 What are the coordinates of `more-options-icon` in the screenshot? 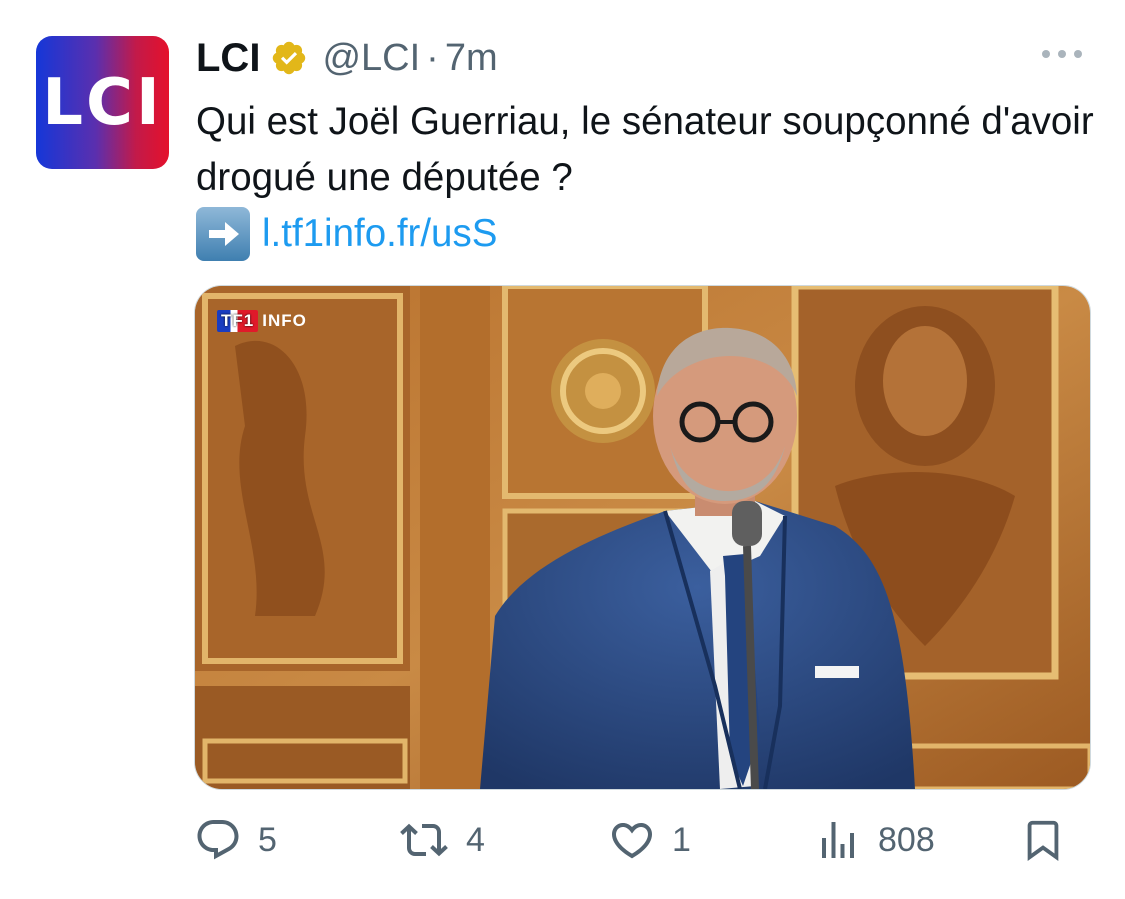 It's located at (1062, 54).